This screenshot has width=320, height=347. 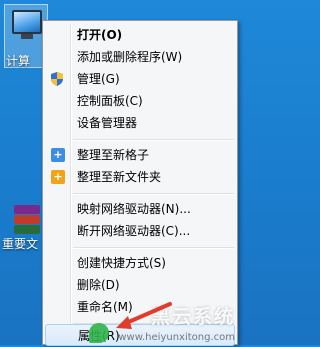 What do you see at coordinates (58, 177) in the screenshot?
I see `fences-folder-plus-icon: +` at bounding box center [58, 177].